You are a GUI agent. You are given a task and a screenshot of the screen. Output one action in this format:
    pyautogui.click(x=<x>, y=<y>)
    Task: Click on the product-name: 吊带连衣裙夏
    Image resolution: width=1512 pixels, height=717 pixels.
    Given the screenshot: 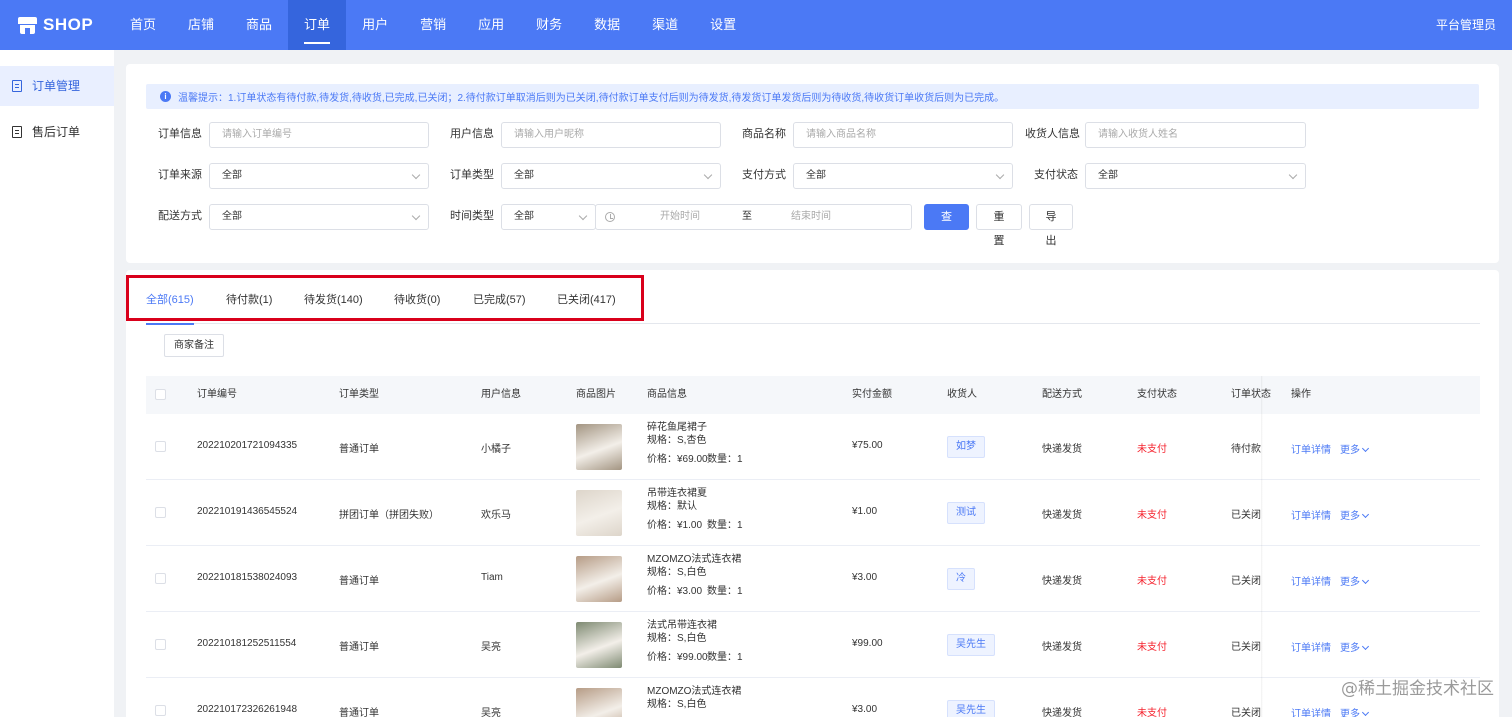 What is the action you would take?
    pyautogui.click(x=677, y=493)
    